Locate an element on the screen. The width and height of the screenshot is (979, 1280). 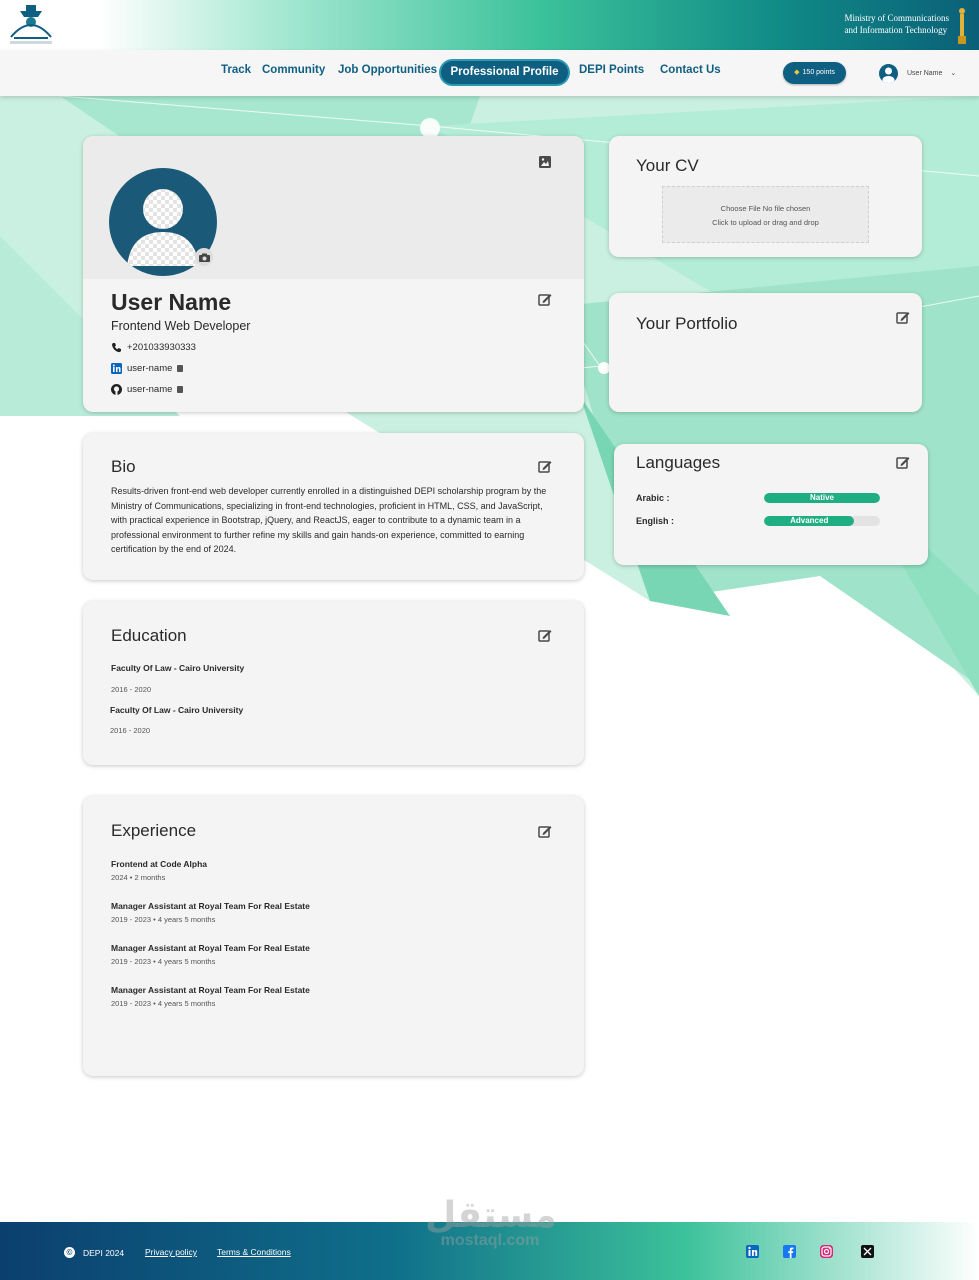
github-handle: user-name is located at coordinates (150, 389).